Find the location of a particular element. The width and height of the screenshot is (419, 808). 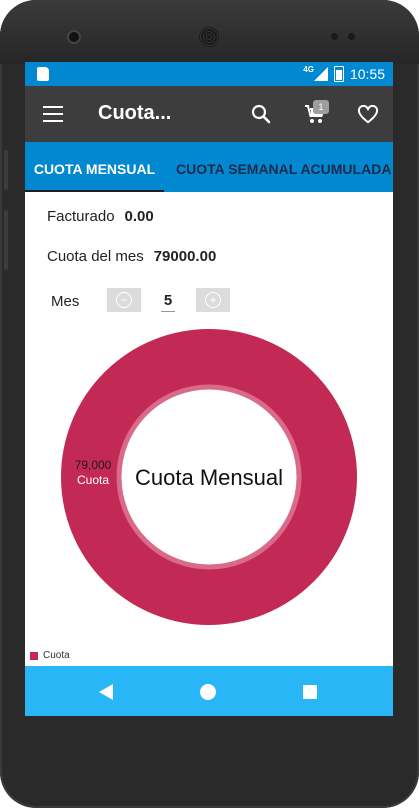

status-indicators: 4G 10:55 is located at coordinates (344, 74).